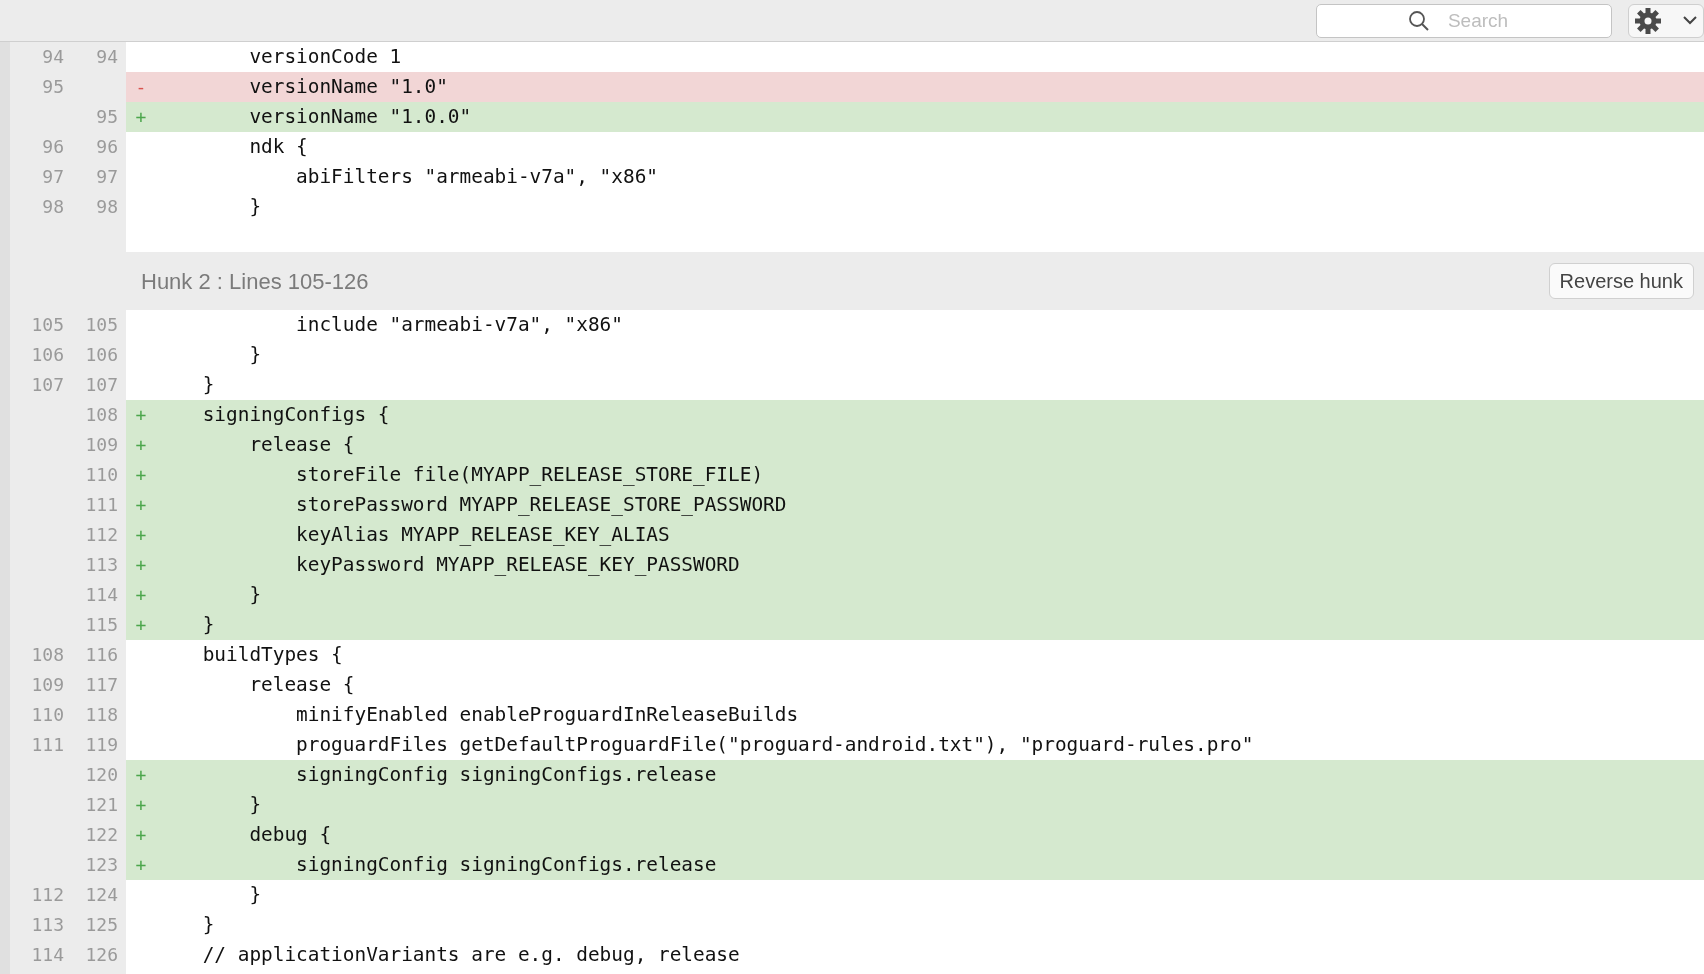  I want to click on line-number: 120, so click(101, 774).